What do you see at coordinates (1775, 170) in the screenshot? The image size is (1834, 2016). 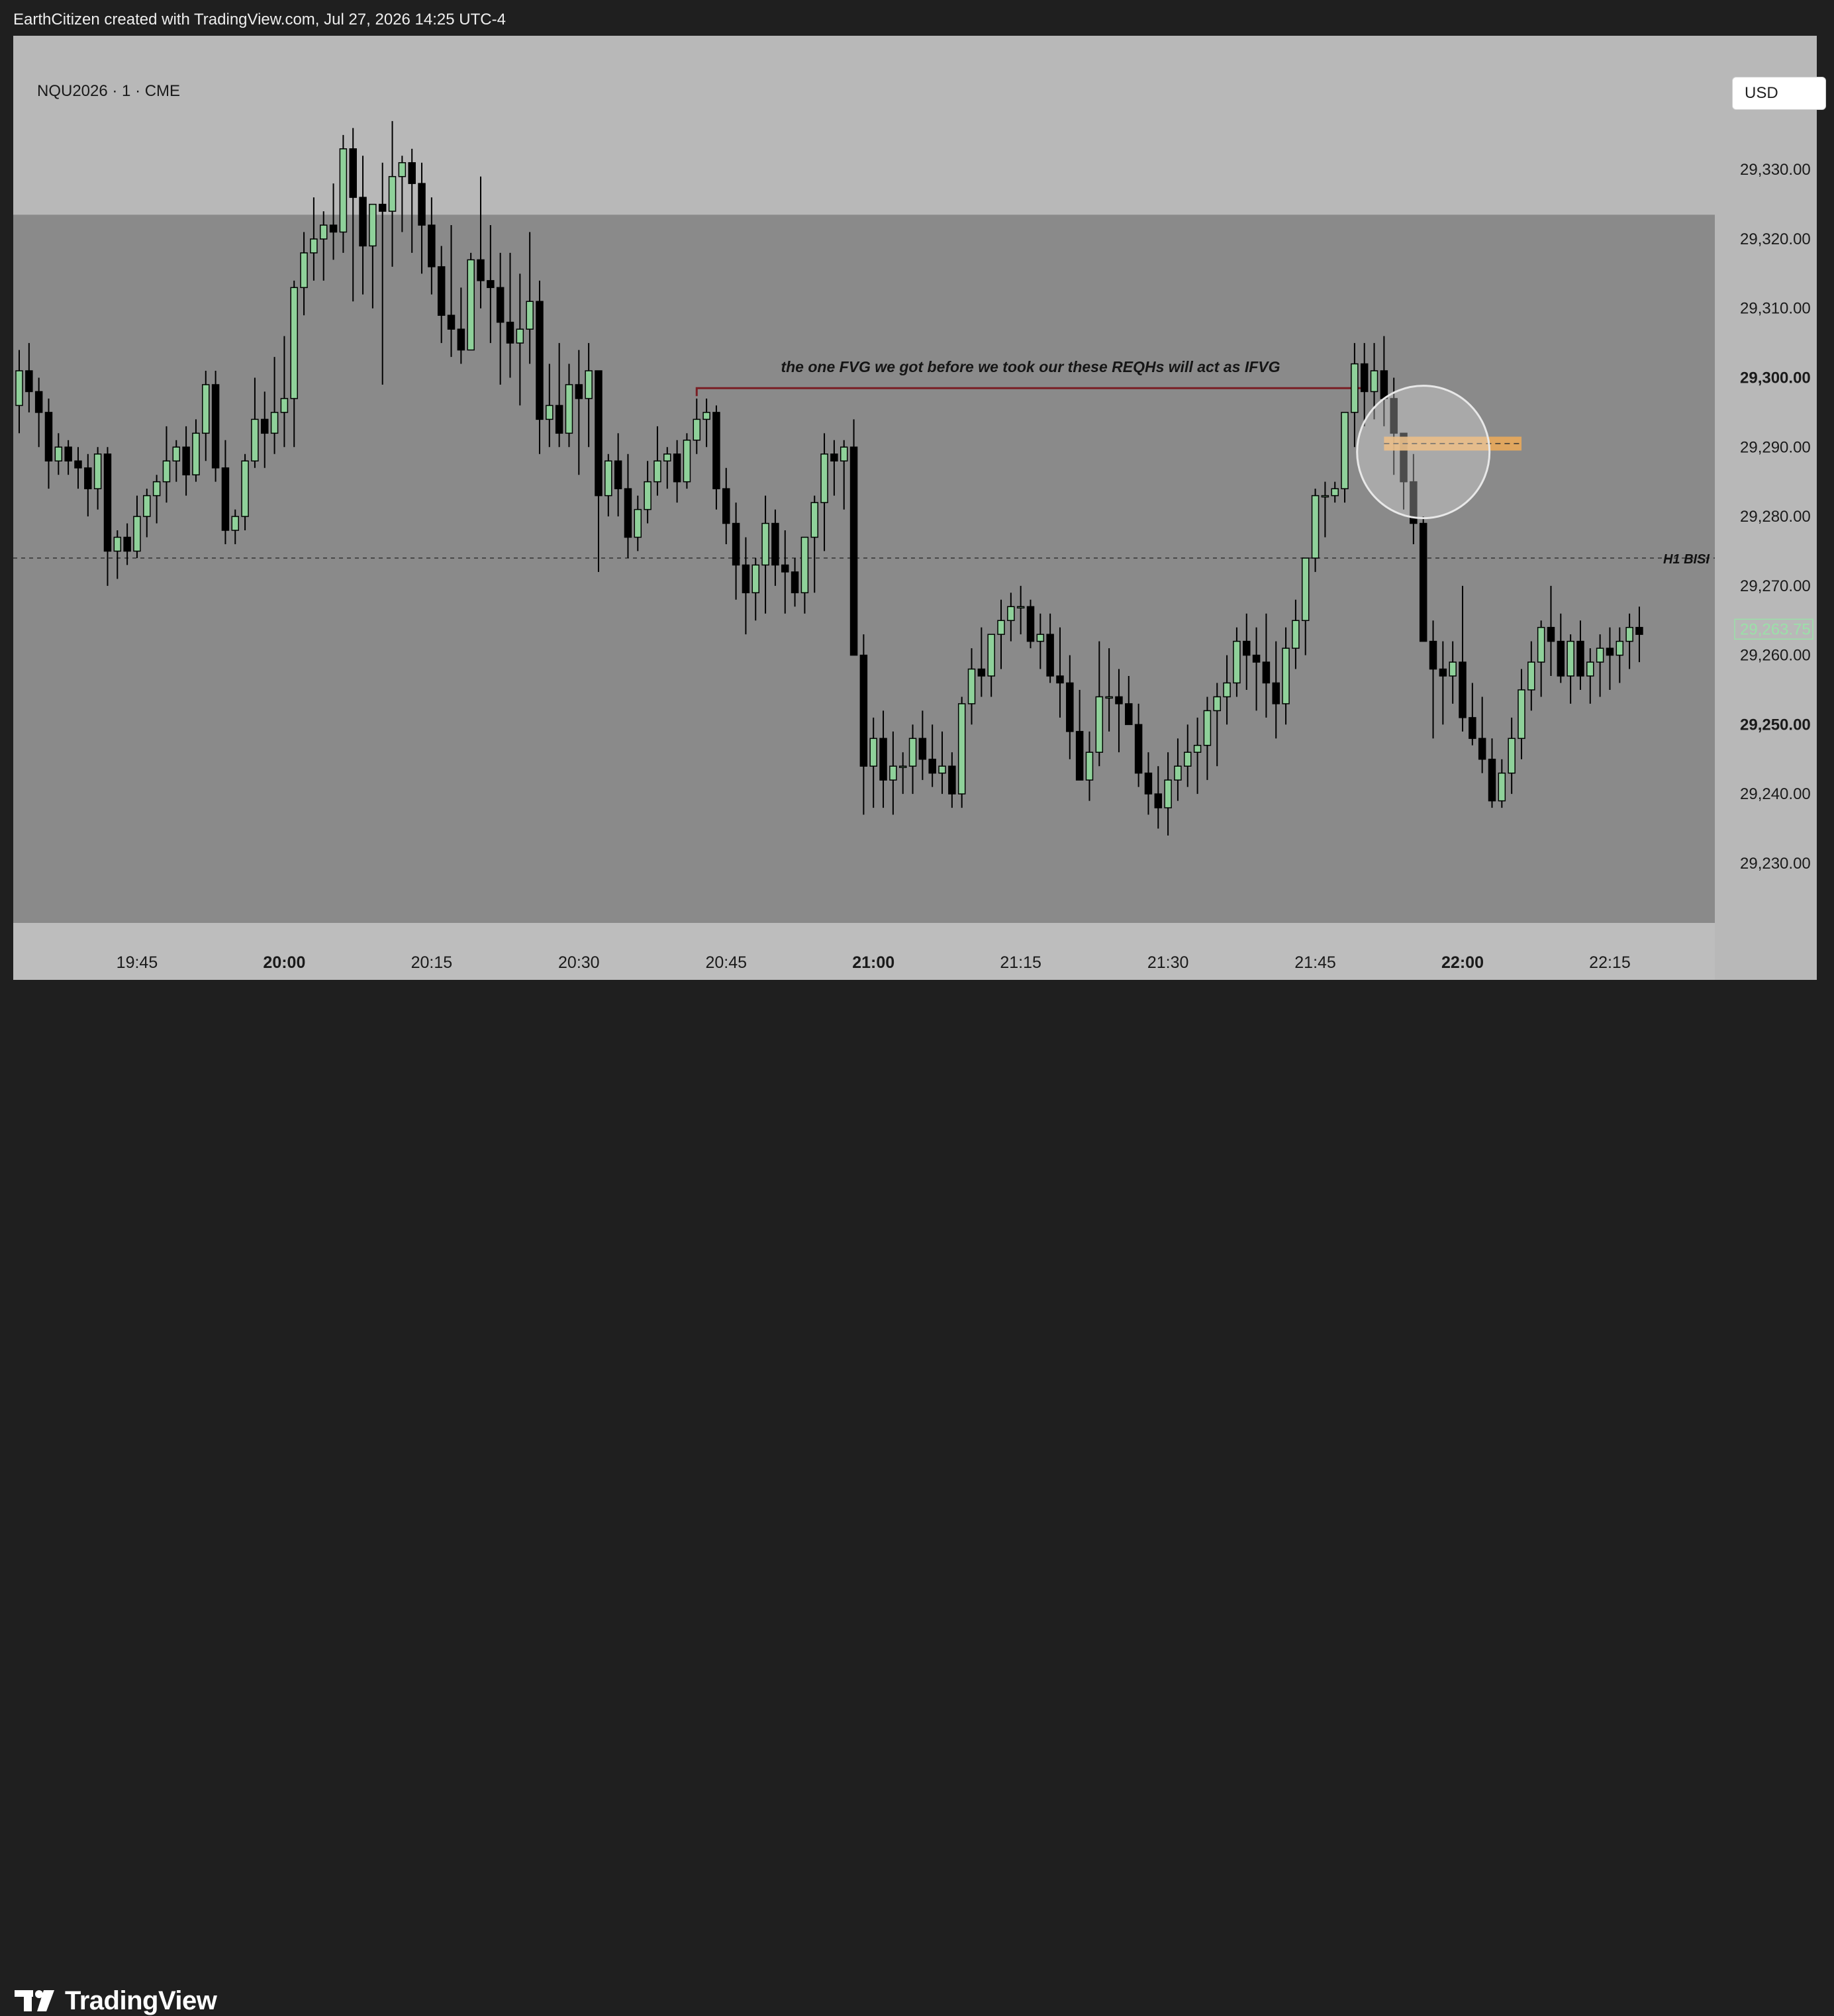 I see `price-tick-label: 29,330.00` at bounding box center [1775, 170].